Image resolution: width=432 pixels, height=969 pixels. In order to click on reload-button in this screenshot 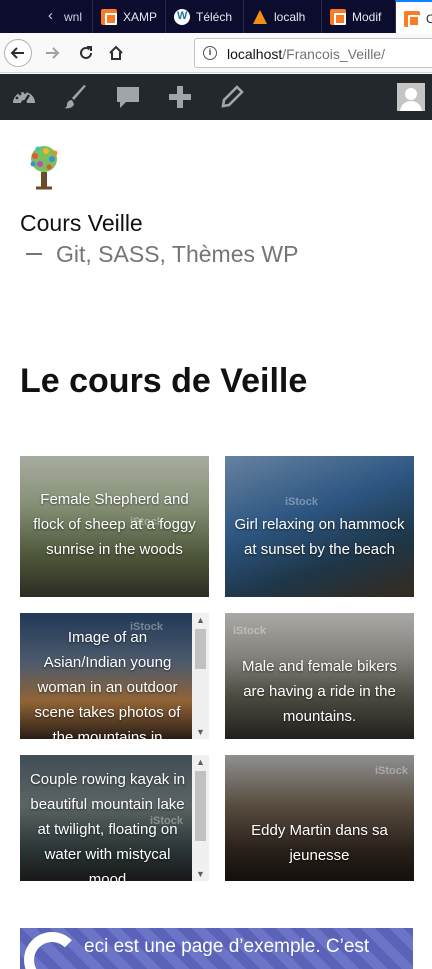, I will do `click(86, 53)`.